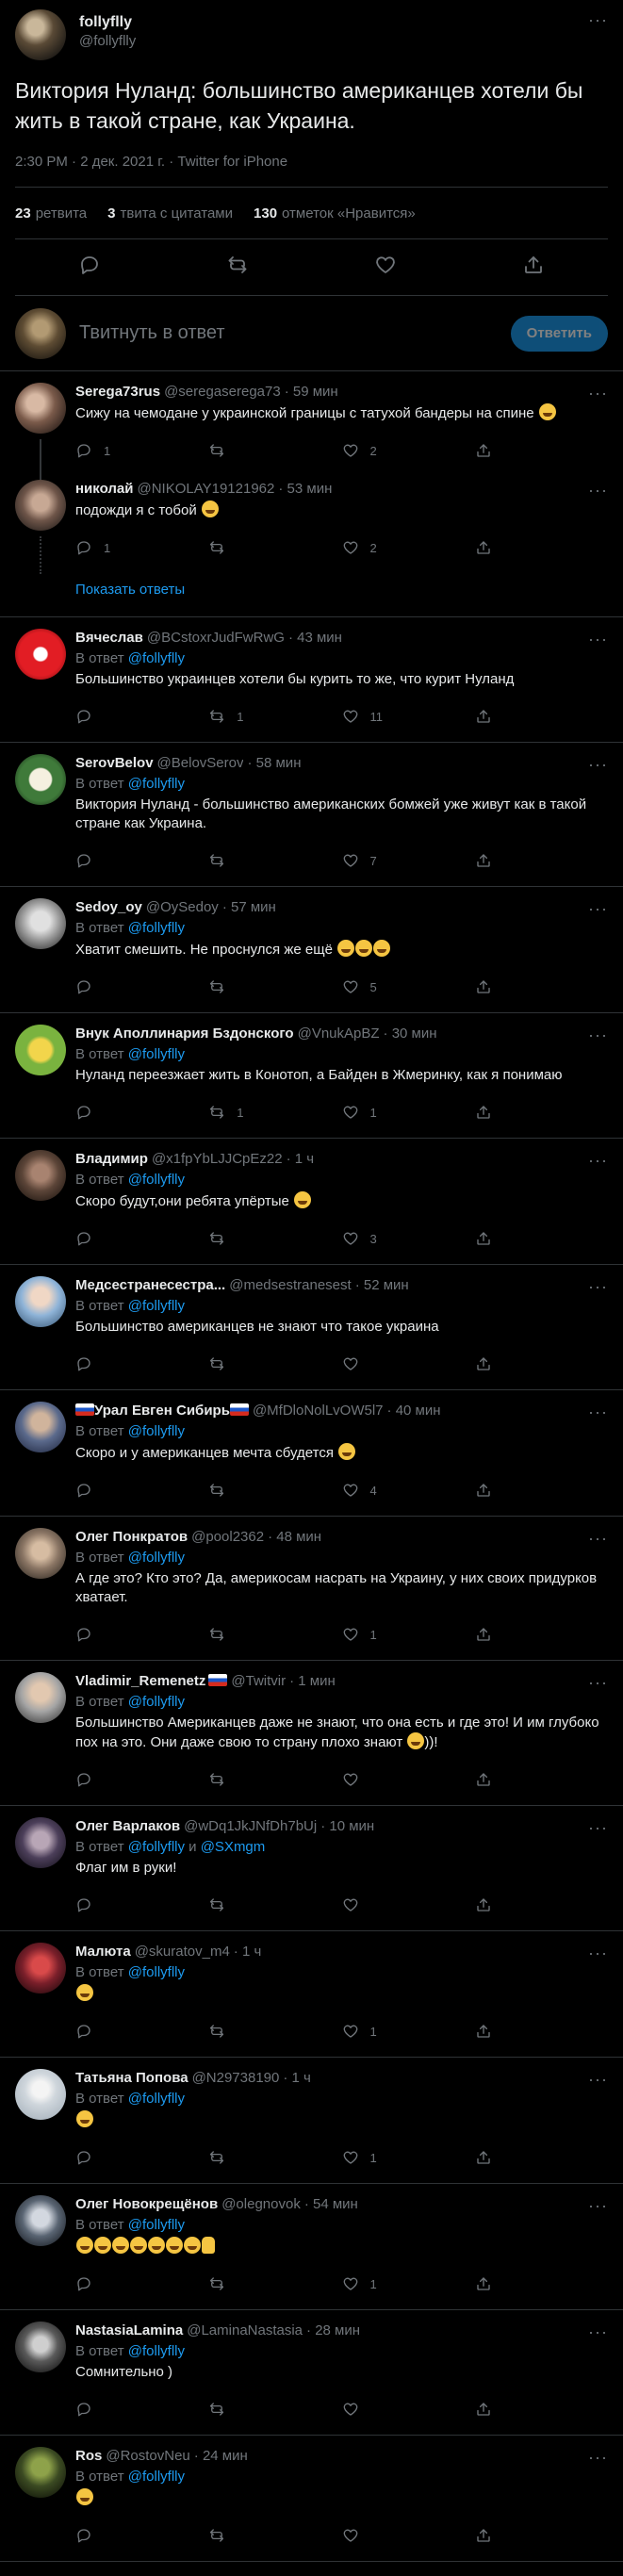 The width and height of the screenshot is (623, 2576). Describe the element at coordinates (410, 1034) in the screenshot. I see `reply-time: · 30 мин` at that location.